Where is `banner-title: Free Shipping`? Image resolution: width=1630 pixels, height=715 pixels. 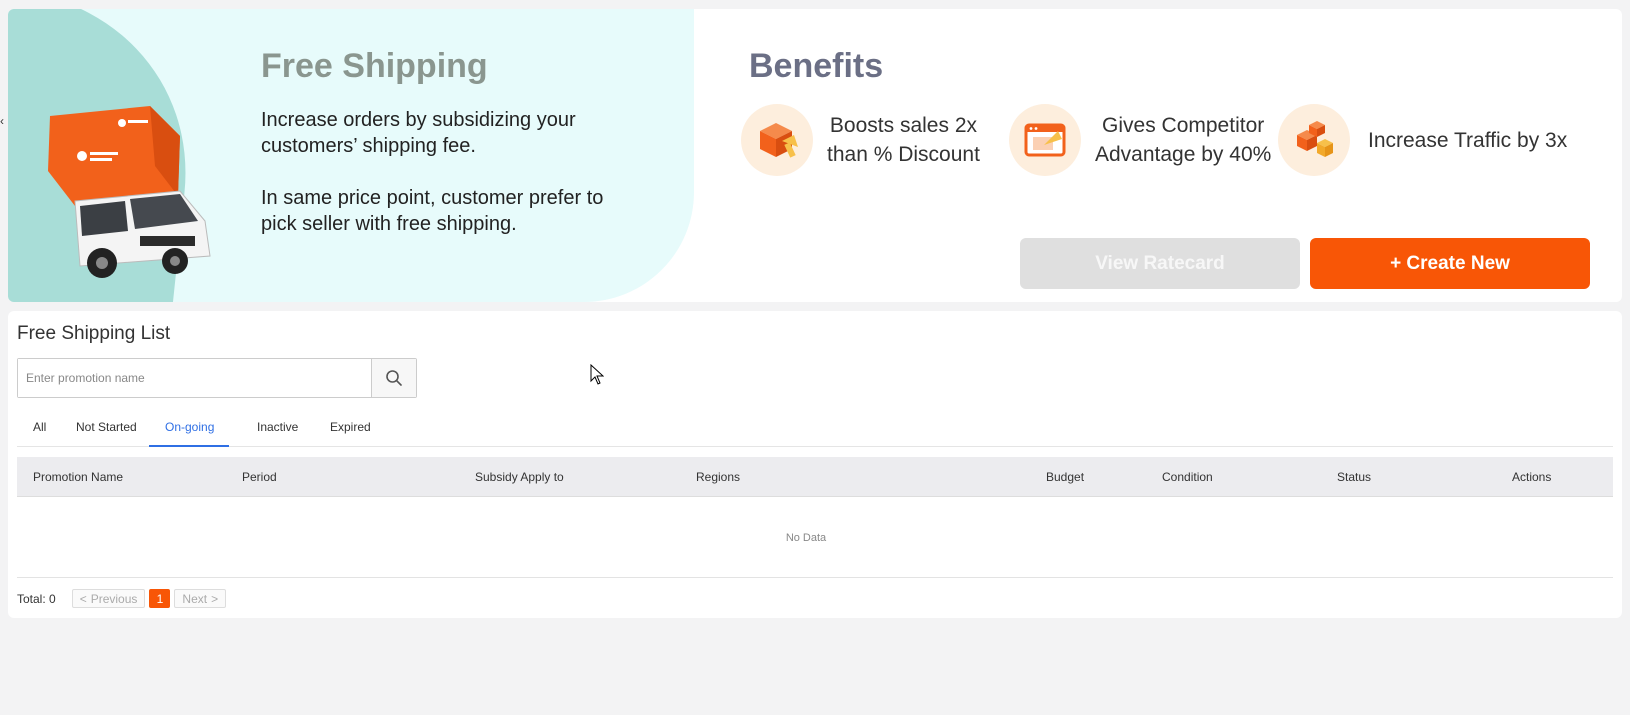 banner-title: Free Shipping is located at coordinates (374, 66).